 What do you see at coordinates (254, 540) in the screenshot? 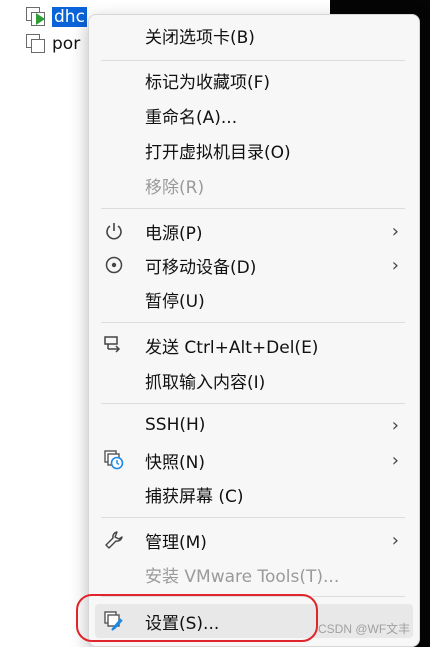
I see `menu-item-manage: 管理(M) ›` at bounding box center [254, 540].